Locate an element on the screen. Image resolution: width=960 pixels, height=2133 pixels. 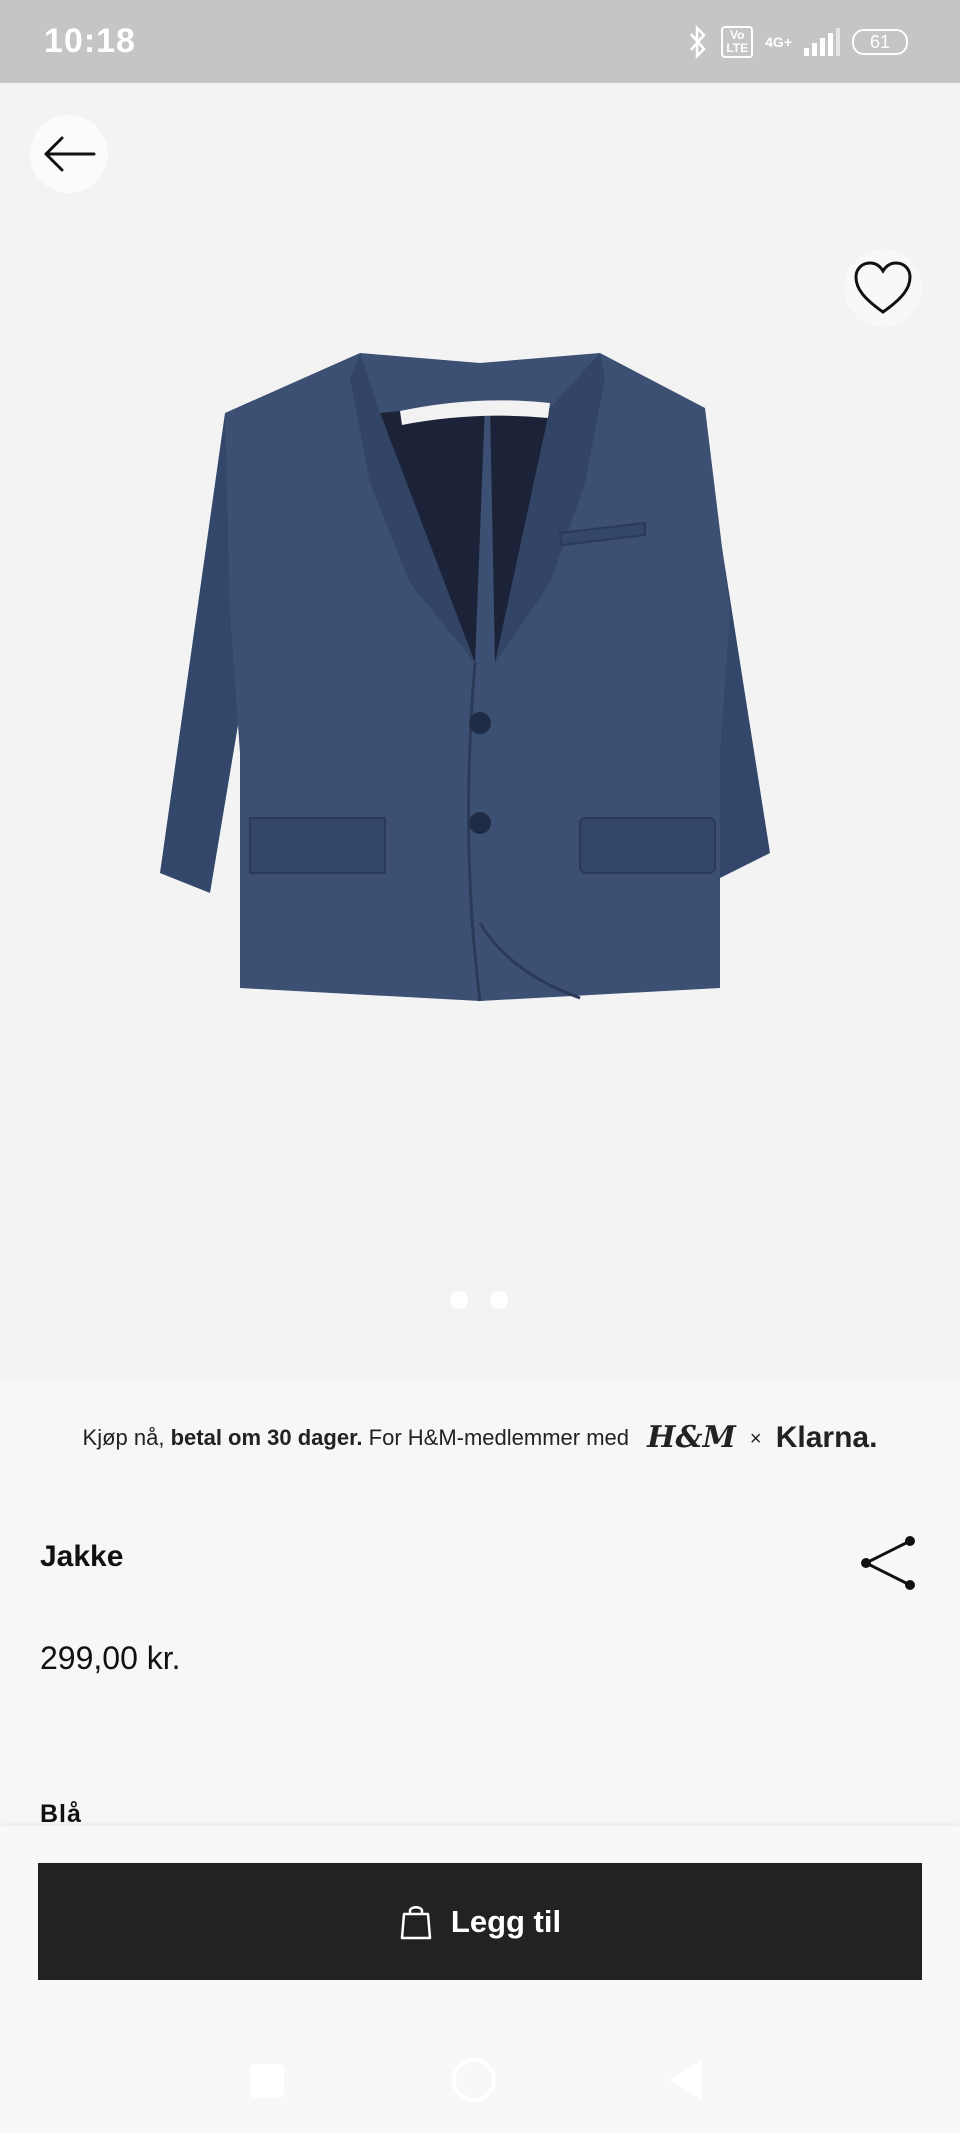
status-icons: Vo LTE 4G+ 61 is located at coordinates (797, 42).